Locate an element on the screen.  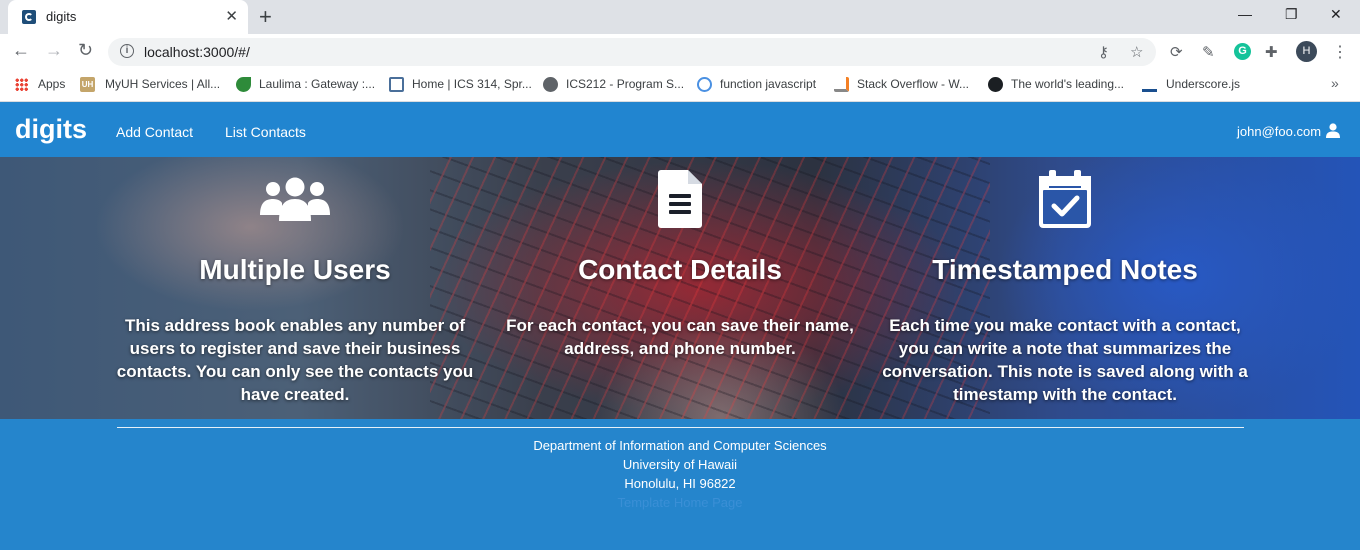
calendar-check-icon is located at coordinates (1065, 199).